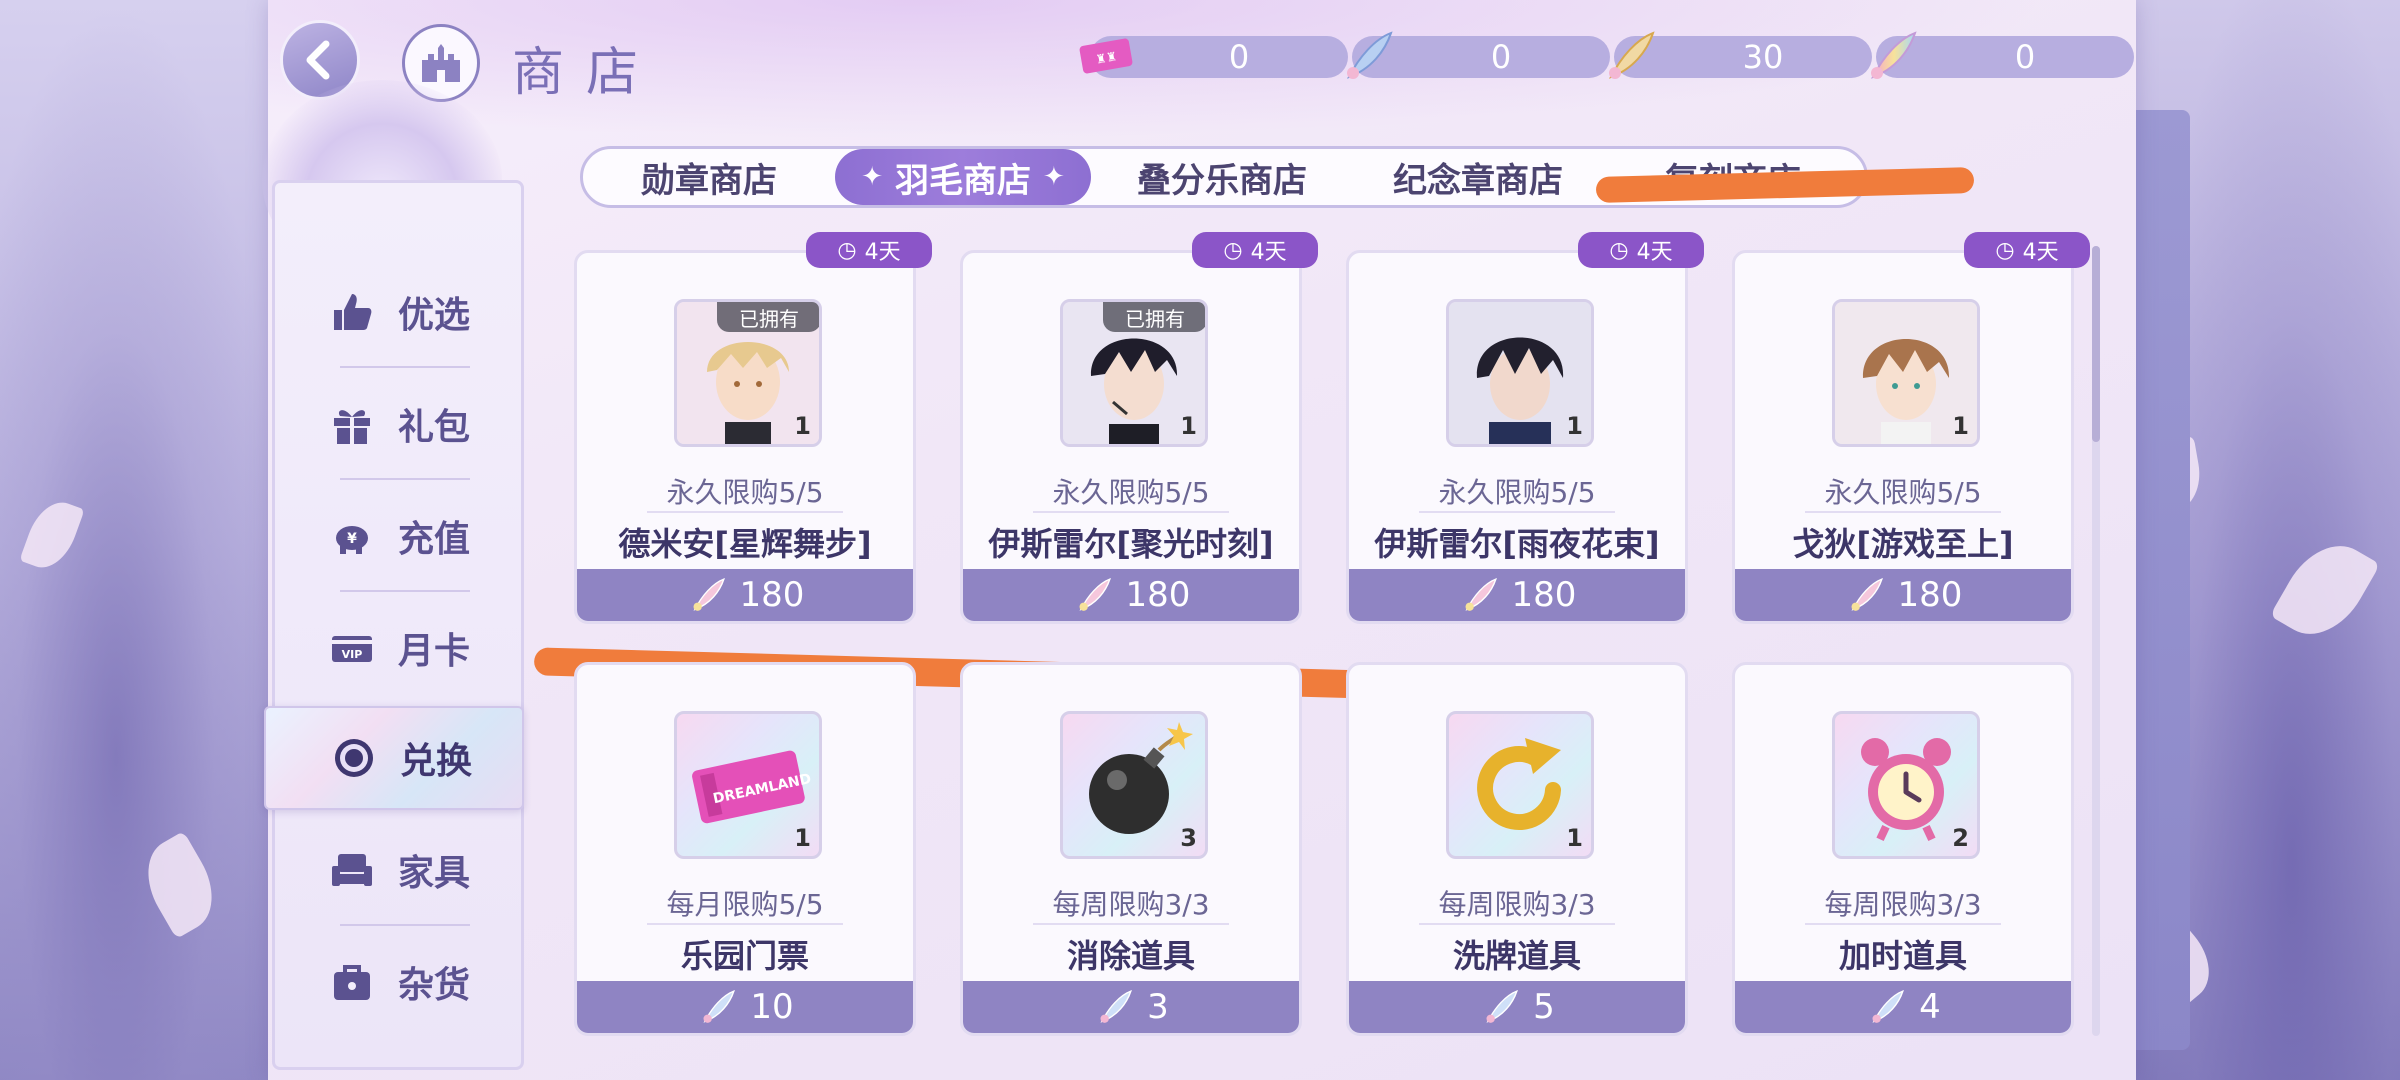 This screenshot has width=2400, height=1080. I want to click on currency-gold-feather: 30, so click(1740, 55).